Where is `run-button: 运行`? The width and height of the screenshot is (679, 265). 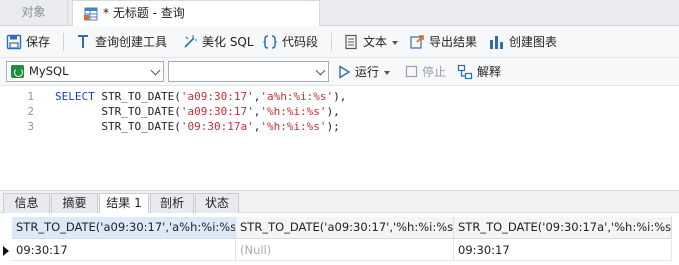
run-button: 运行 is located at coordinates (364, 72).